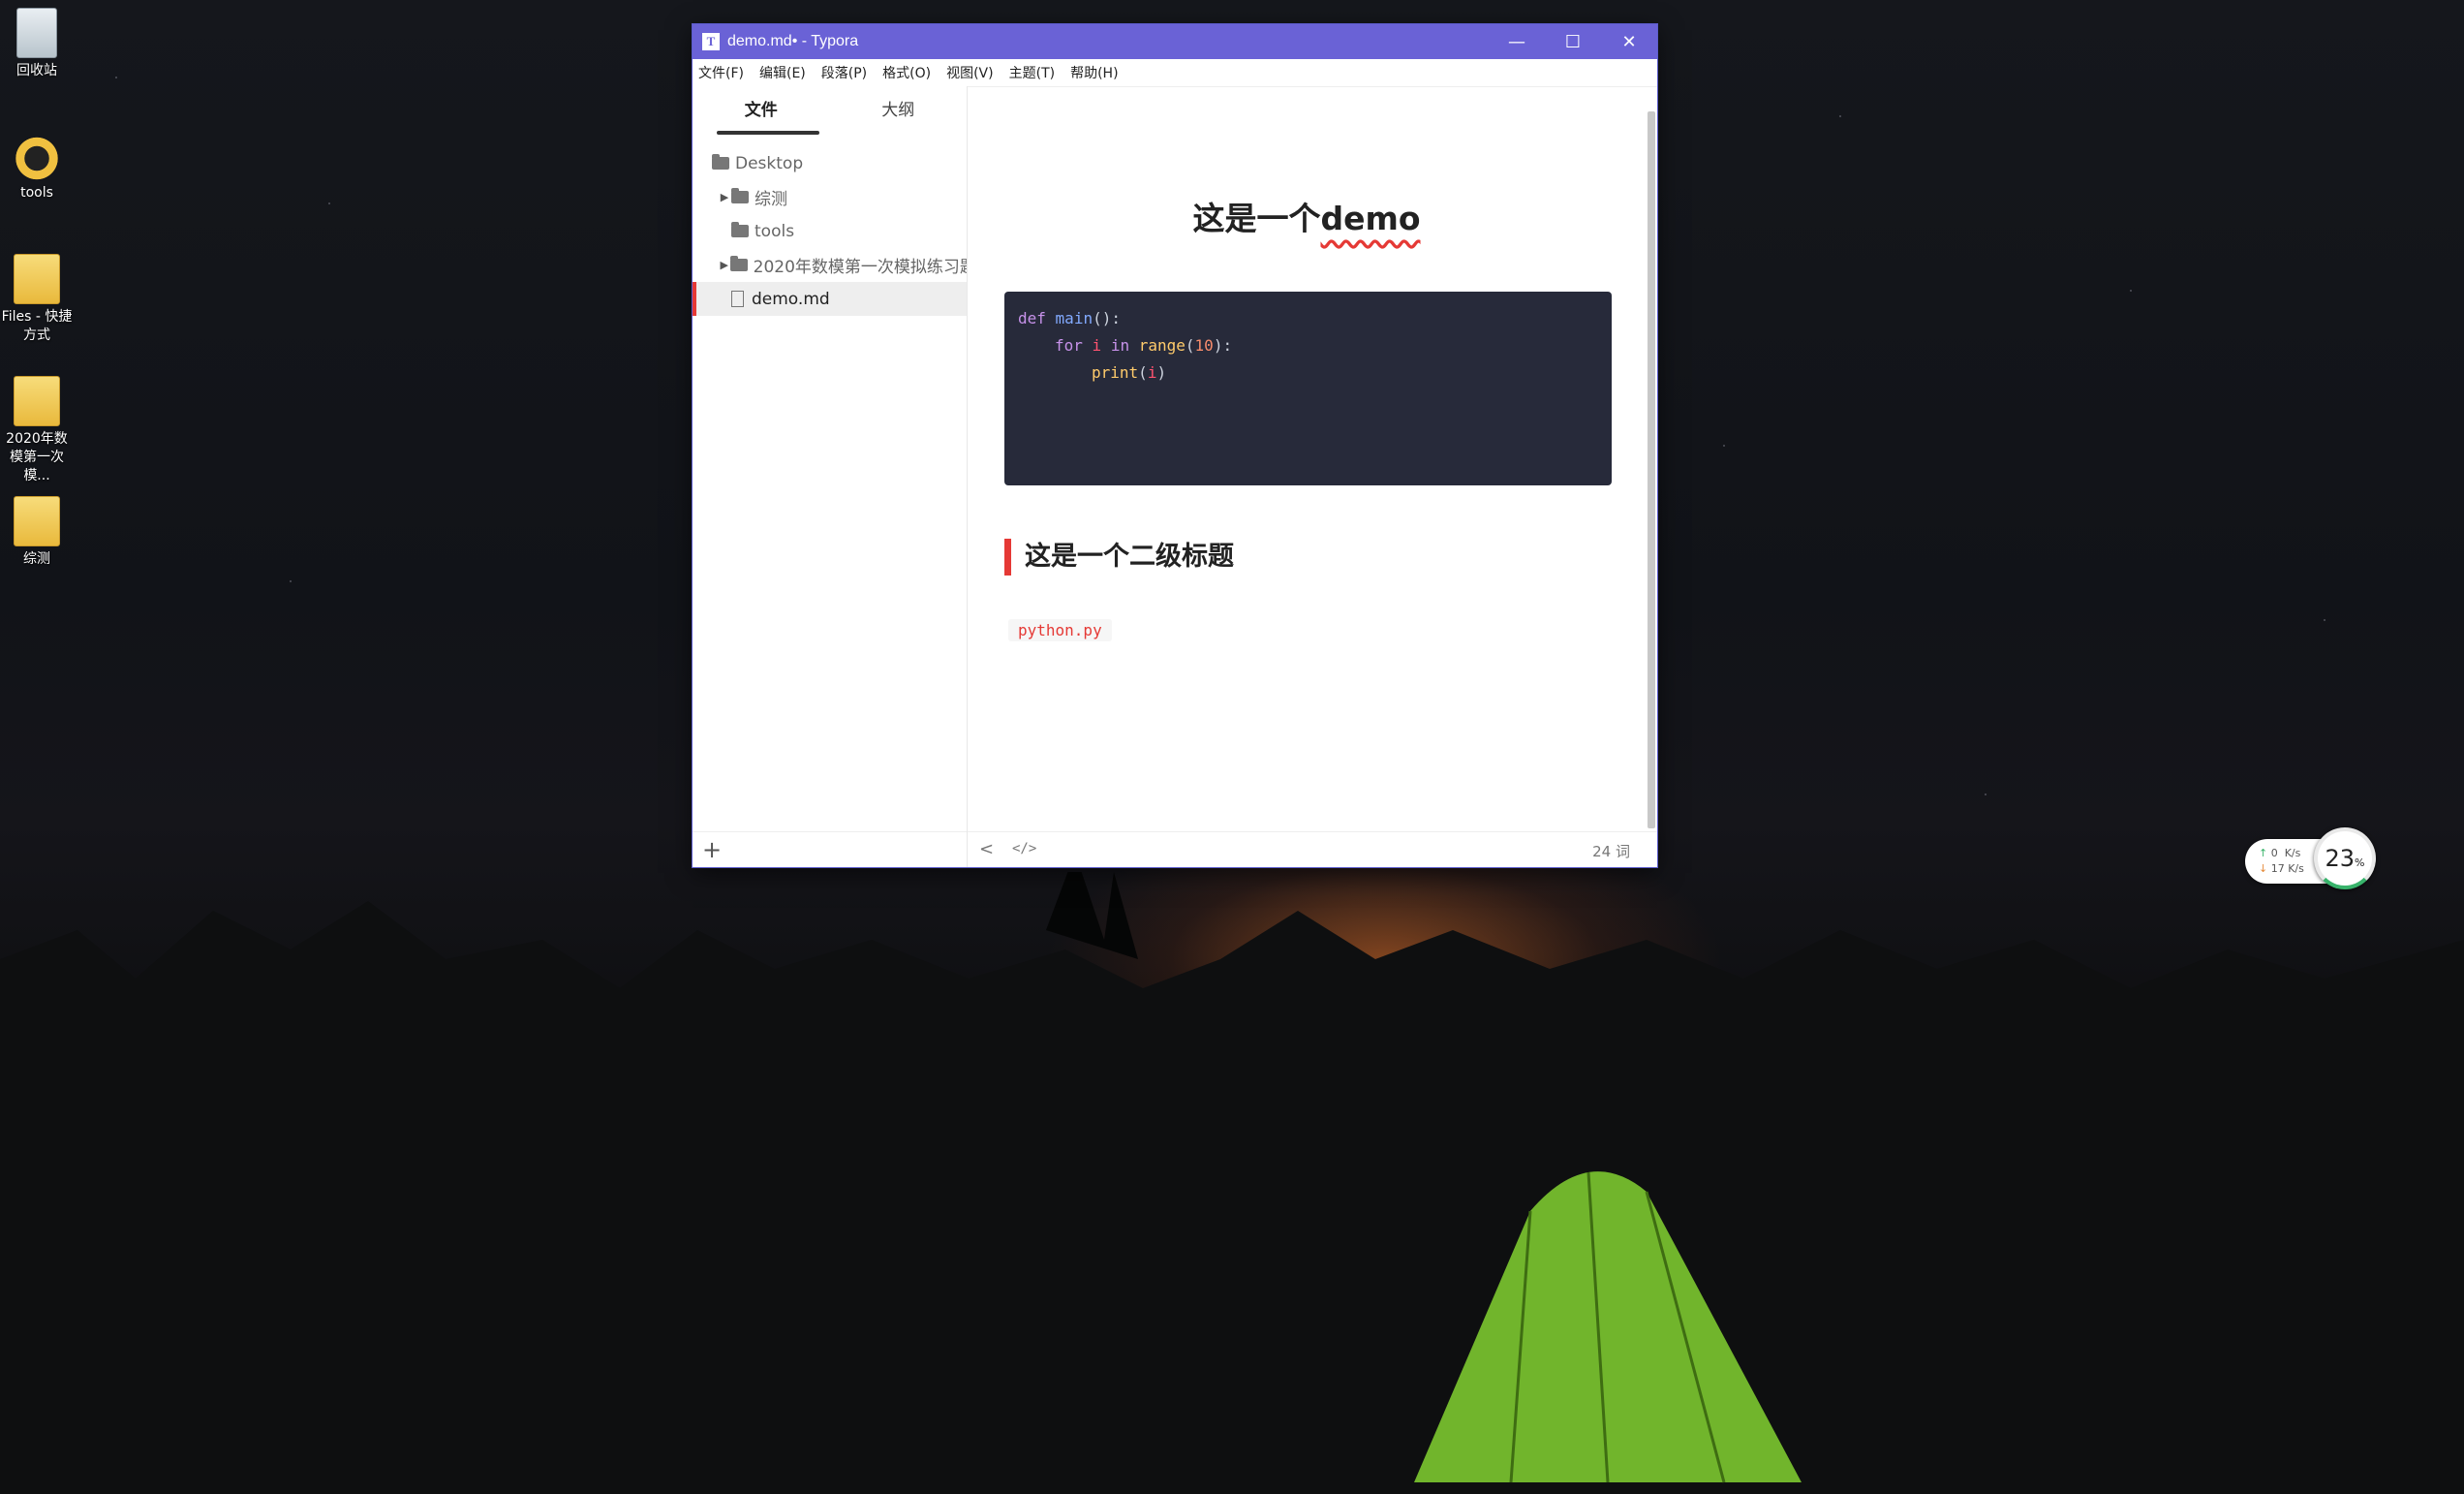 The image size is (2464, 1494). Describe the element at coordinates (791, 299) in the screenshot. I see `tree-item-label: demo.md` at that location.